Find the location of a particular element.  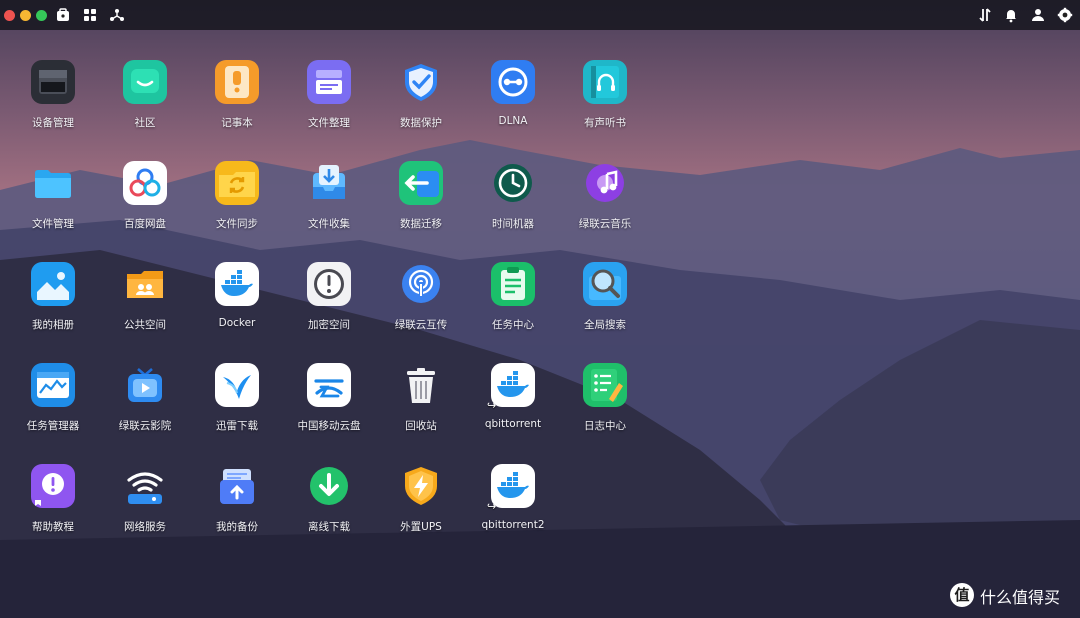

xunlei-download-icon is located at coordinates (237, 385).